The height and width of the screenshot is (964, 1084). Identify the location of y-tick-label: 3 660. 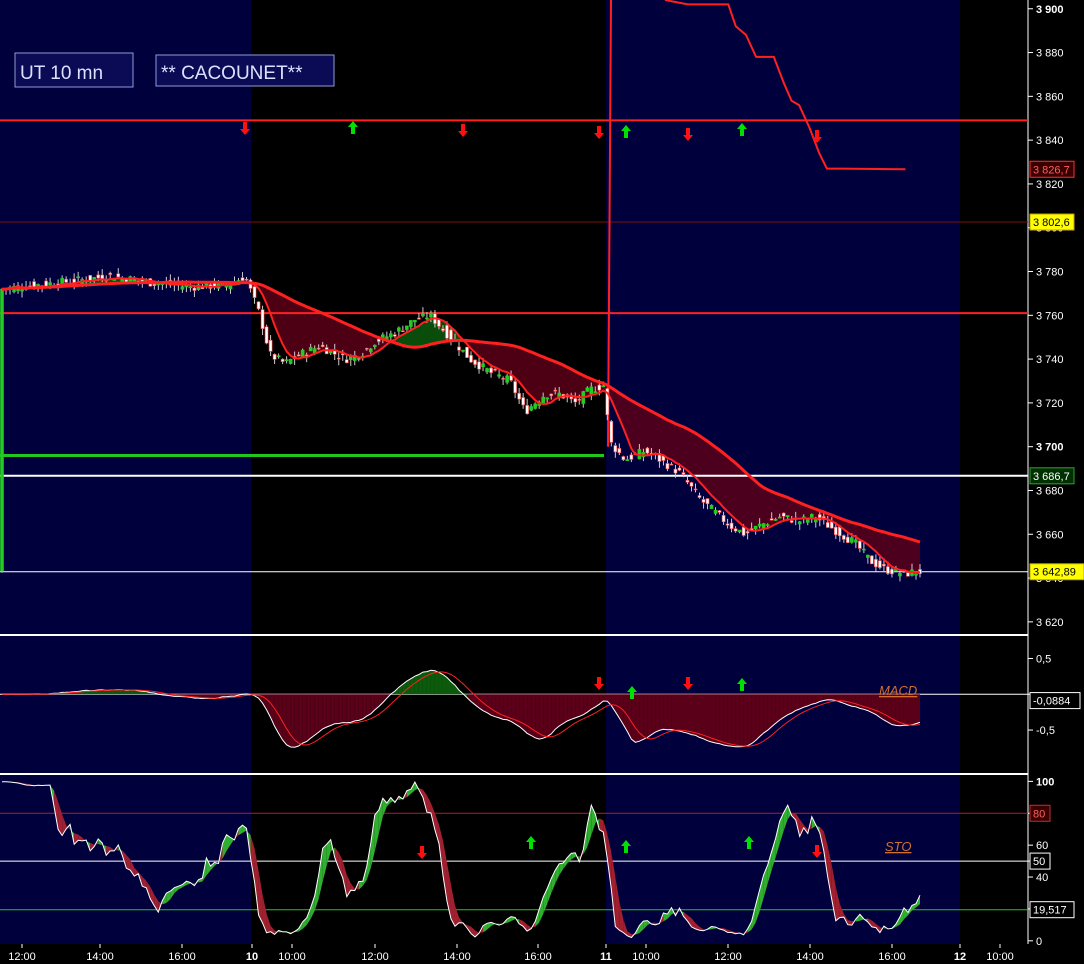
(1050, 535).